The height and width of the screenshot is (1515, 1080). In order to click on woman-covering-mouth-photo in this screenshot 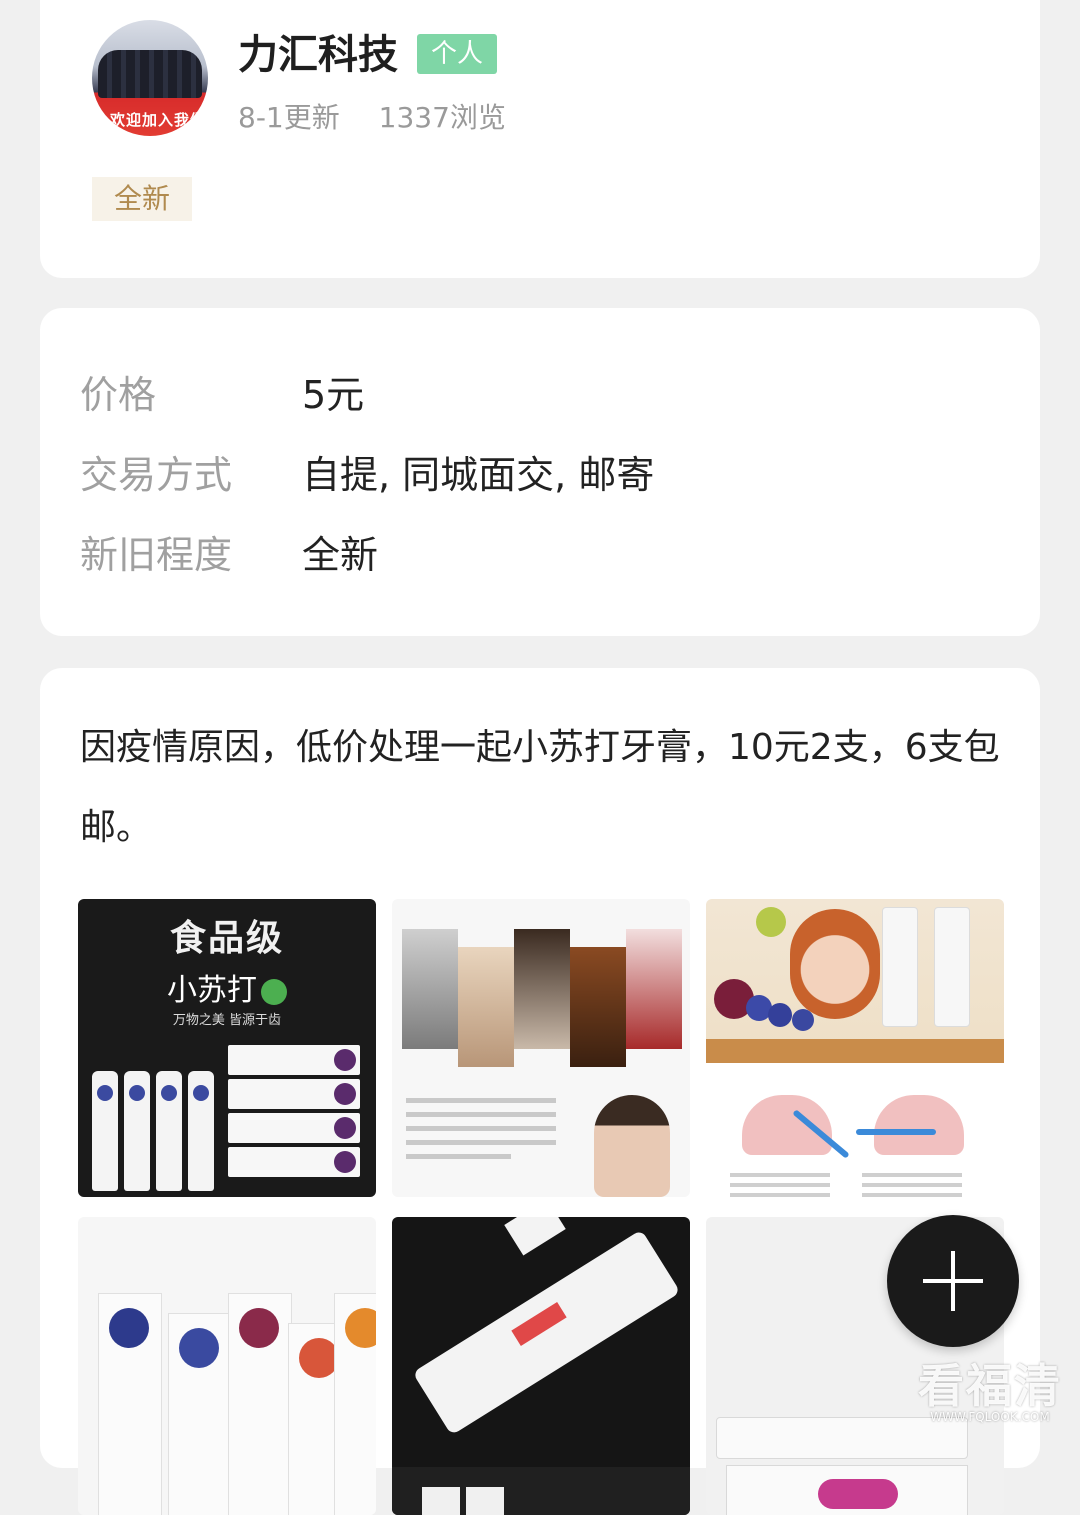, I will do `click(632, 1146)`.